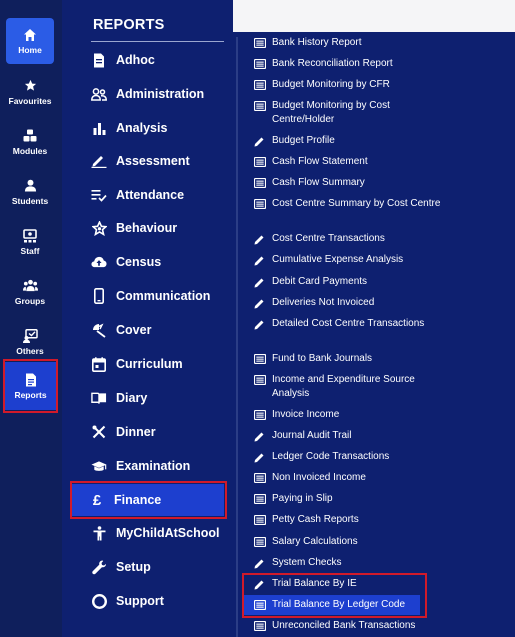 The height and width of the screenshot is (637, 515). Describe the element at coordinates (30, 292) in the screenshot. I see `rail-groups: Groups` at that location.